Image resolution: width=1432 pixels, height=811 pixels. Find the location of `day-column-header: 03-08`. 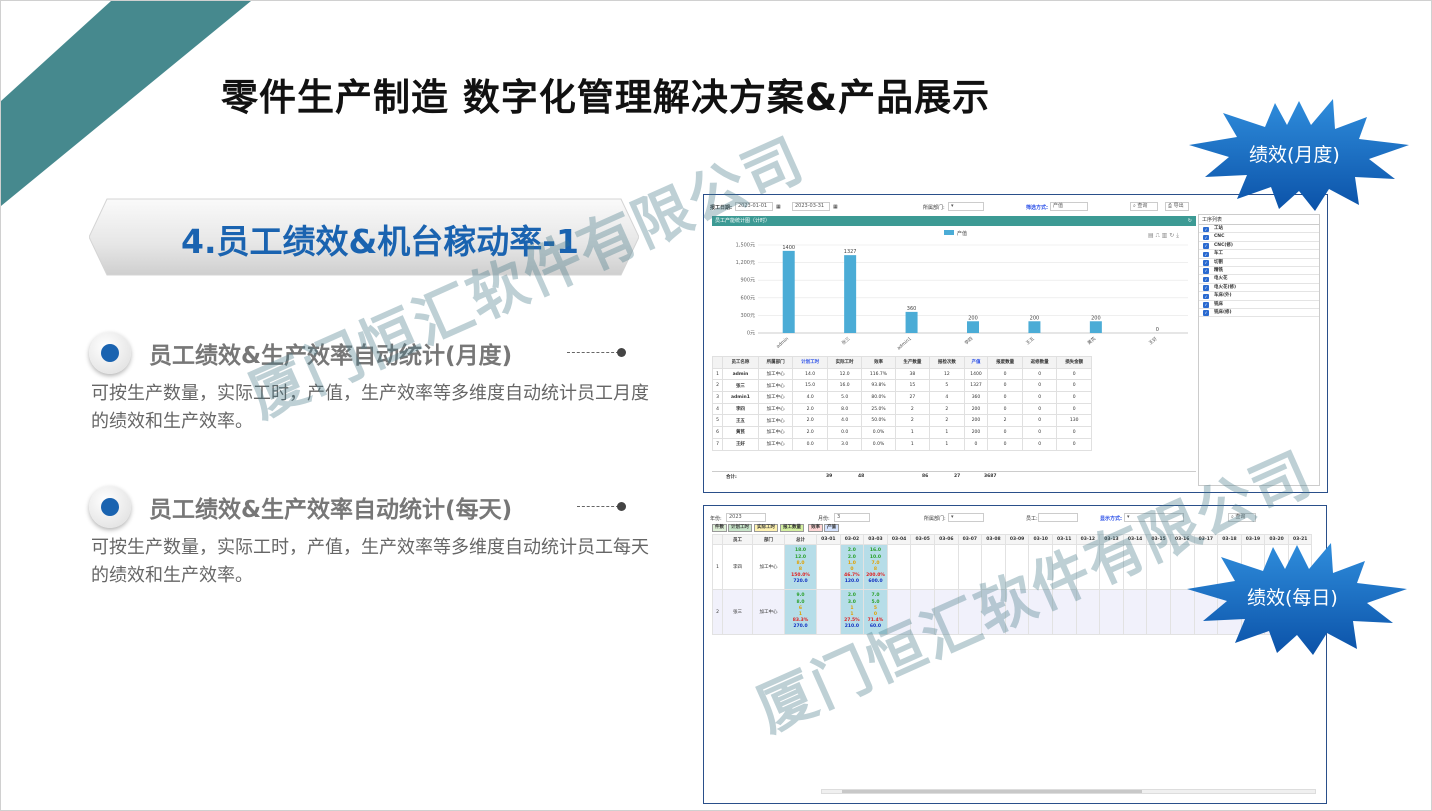

day-column-header: 03-08 is located at coordinates (993, 539).